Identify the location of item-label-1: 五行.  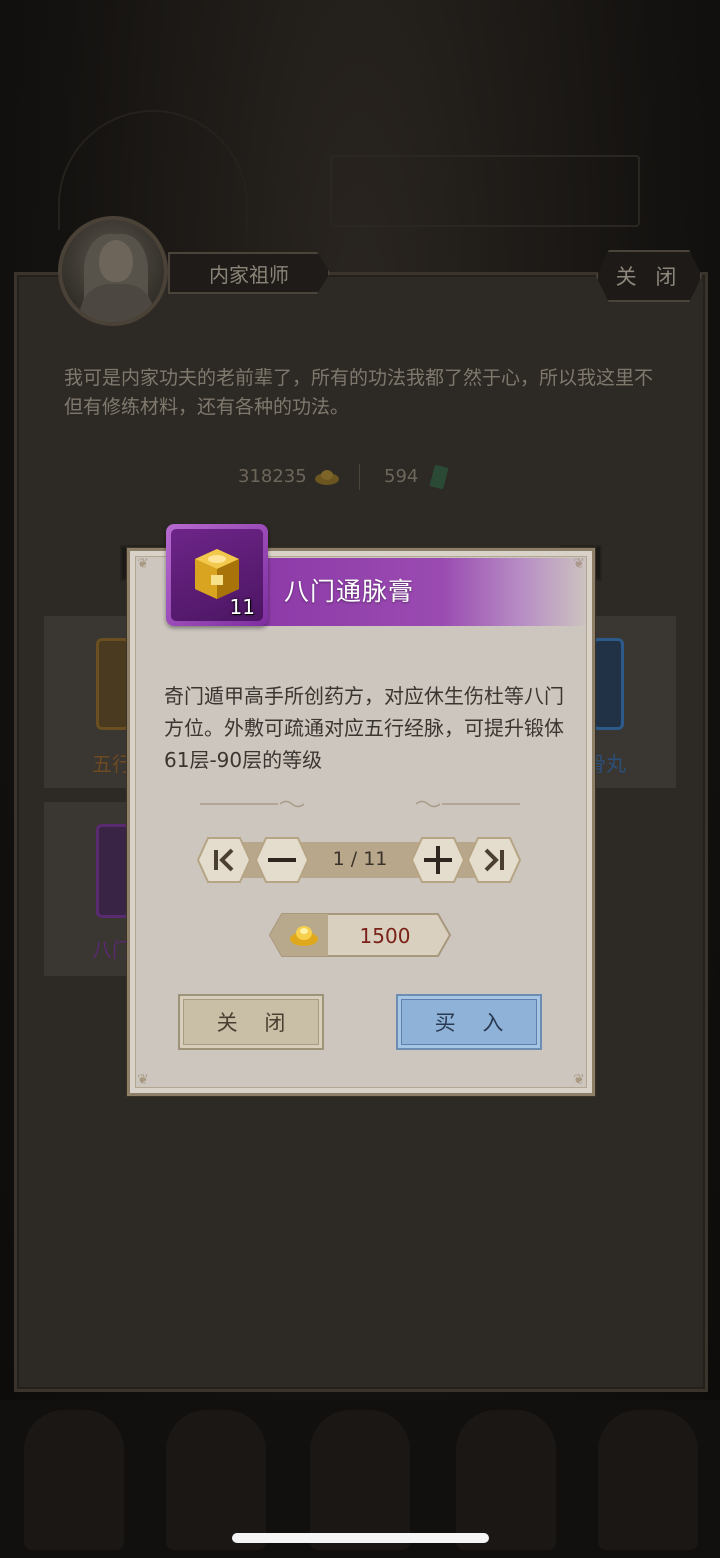
(112, 764).